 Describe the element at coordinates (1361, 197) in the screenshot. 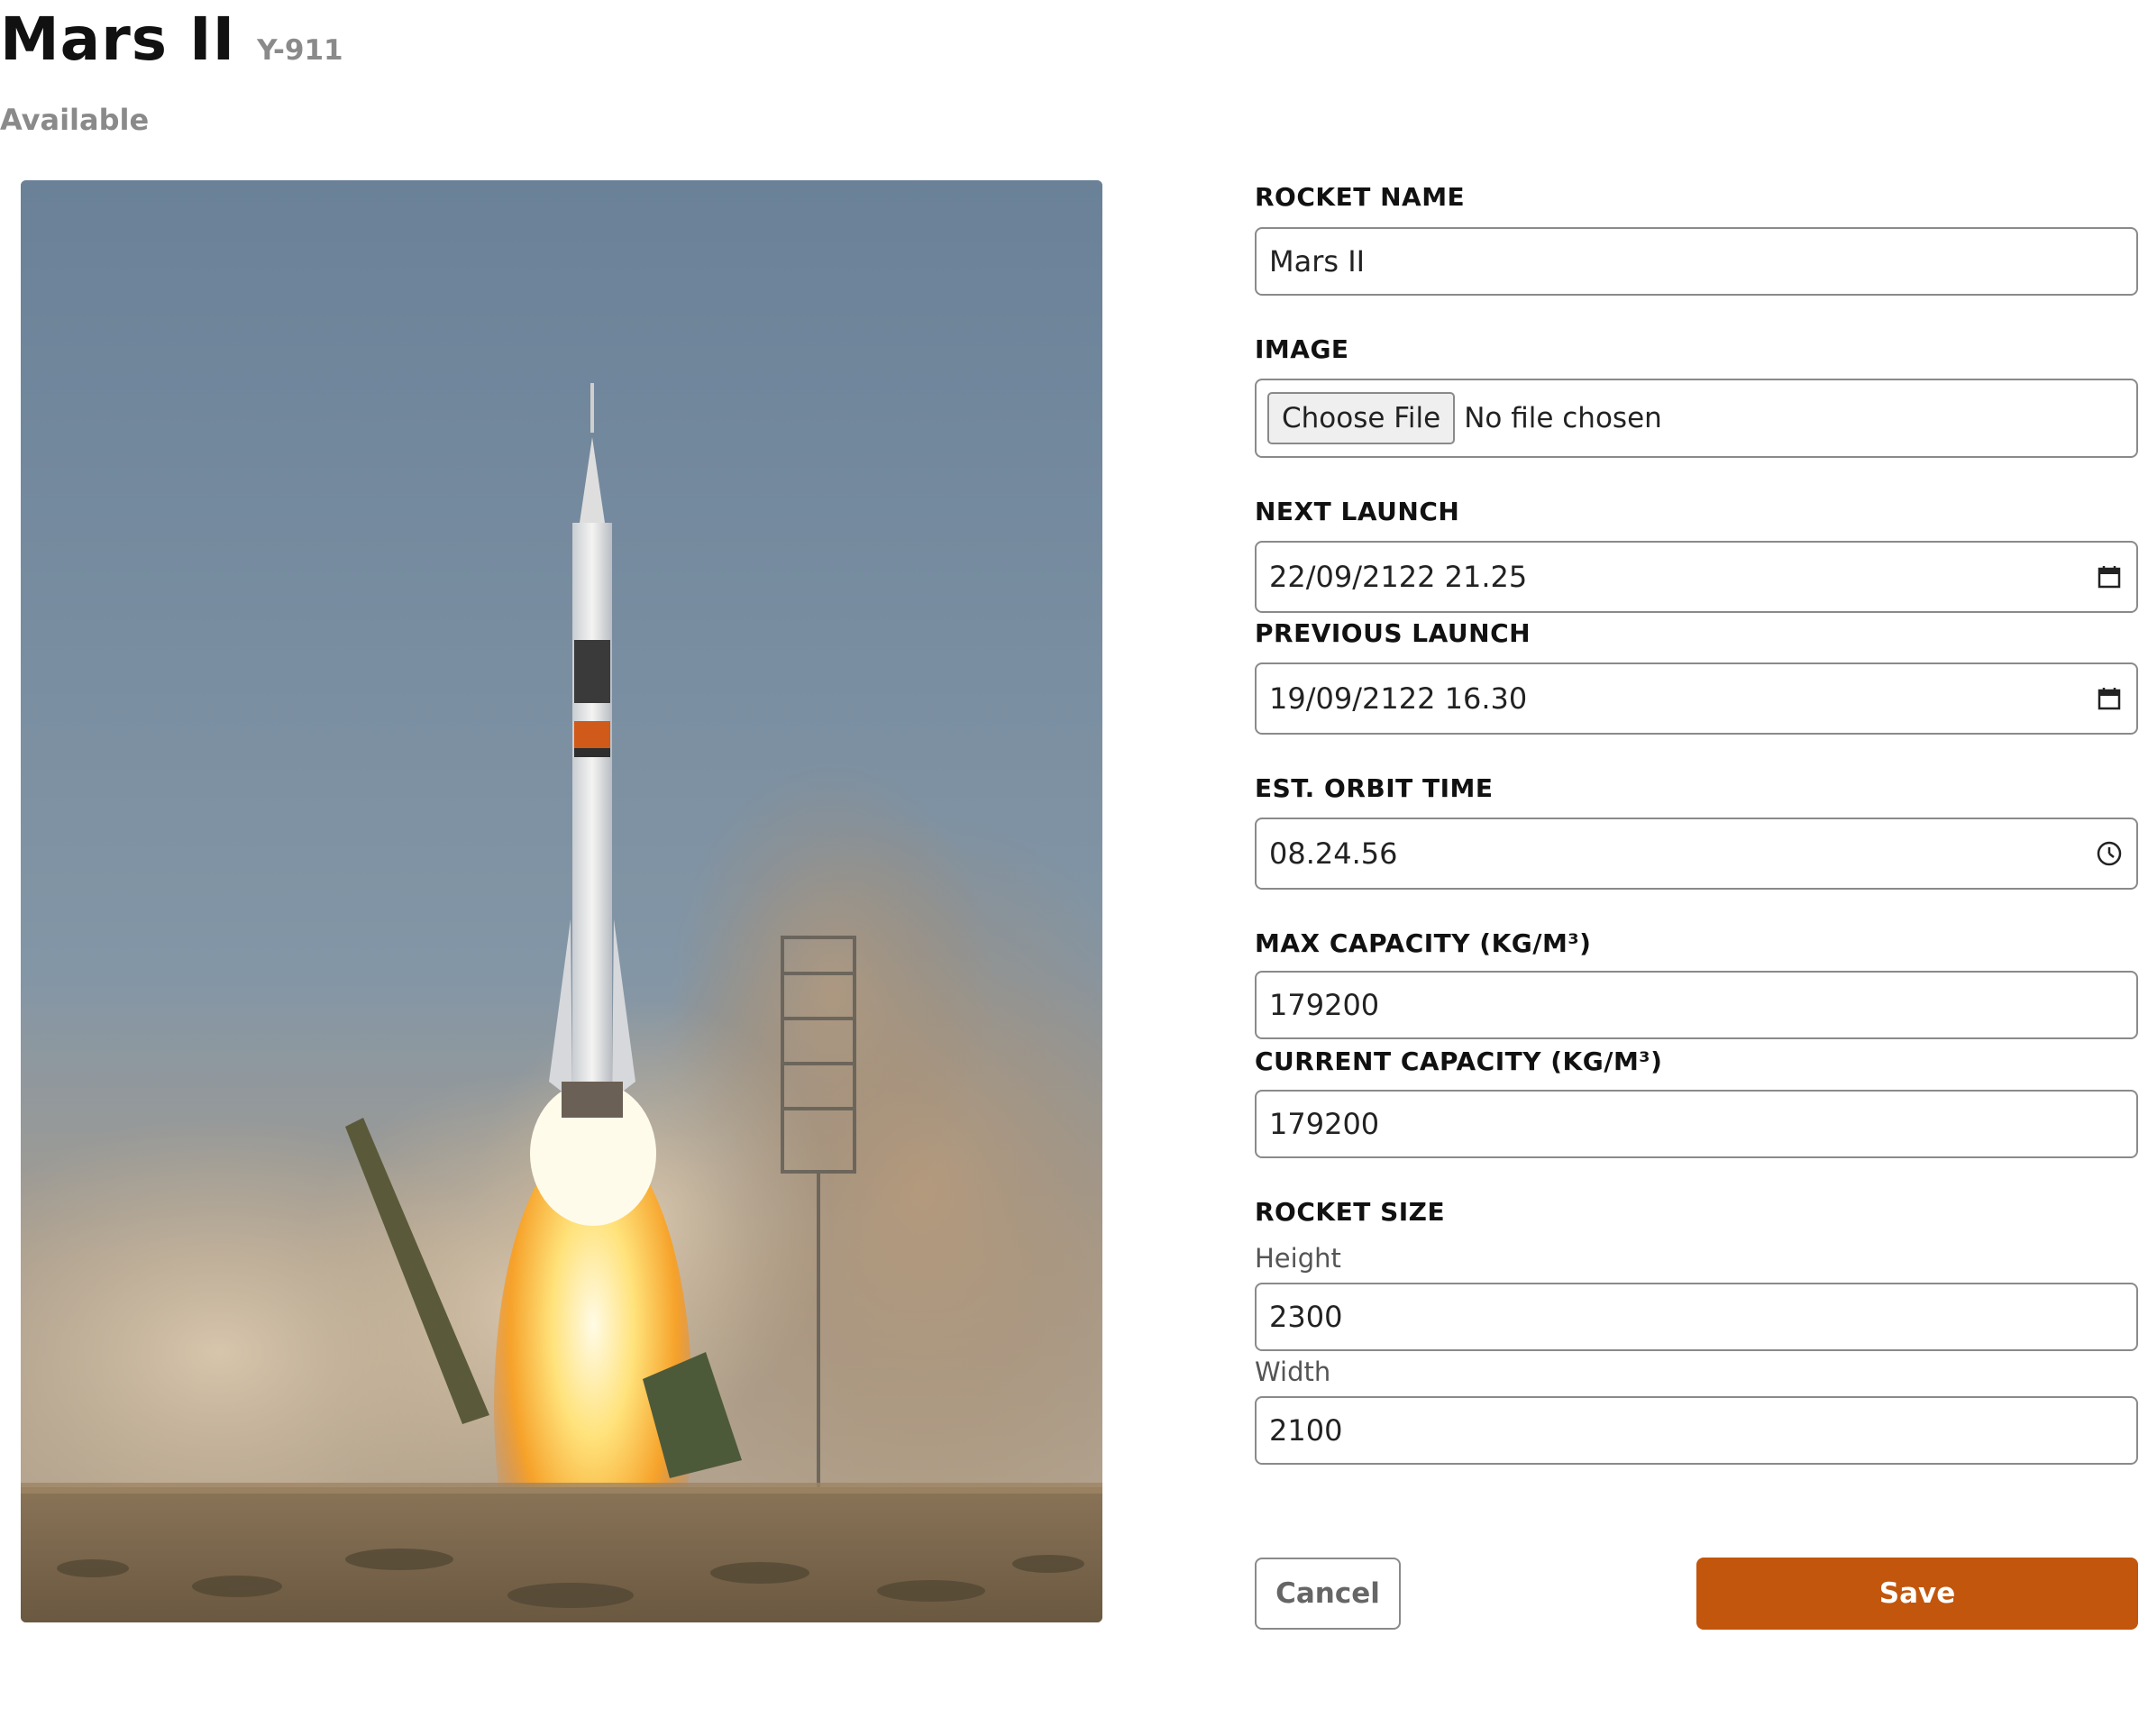

I see `rocket-name-label: ROCKET NAME` at that location.